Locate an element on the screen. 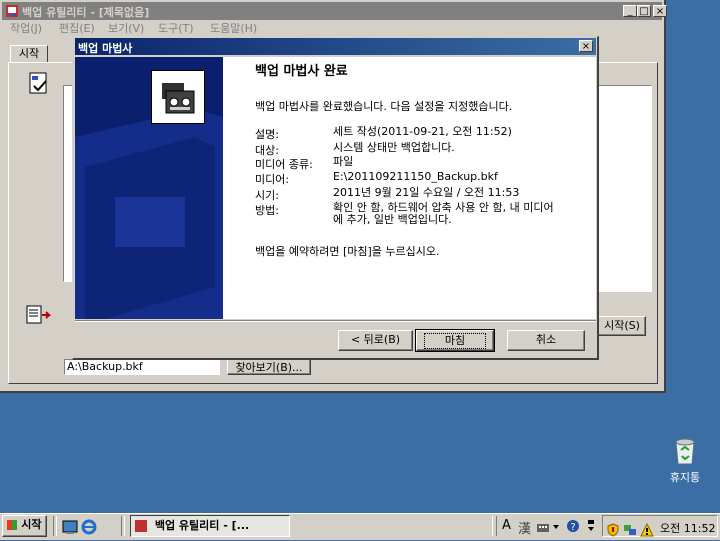  label-media-type: 미디어 종류: is located at coordinates (284, 164).